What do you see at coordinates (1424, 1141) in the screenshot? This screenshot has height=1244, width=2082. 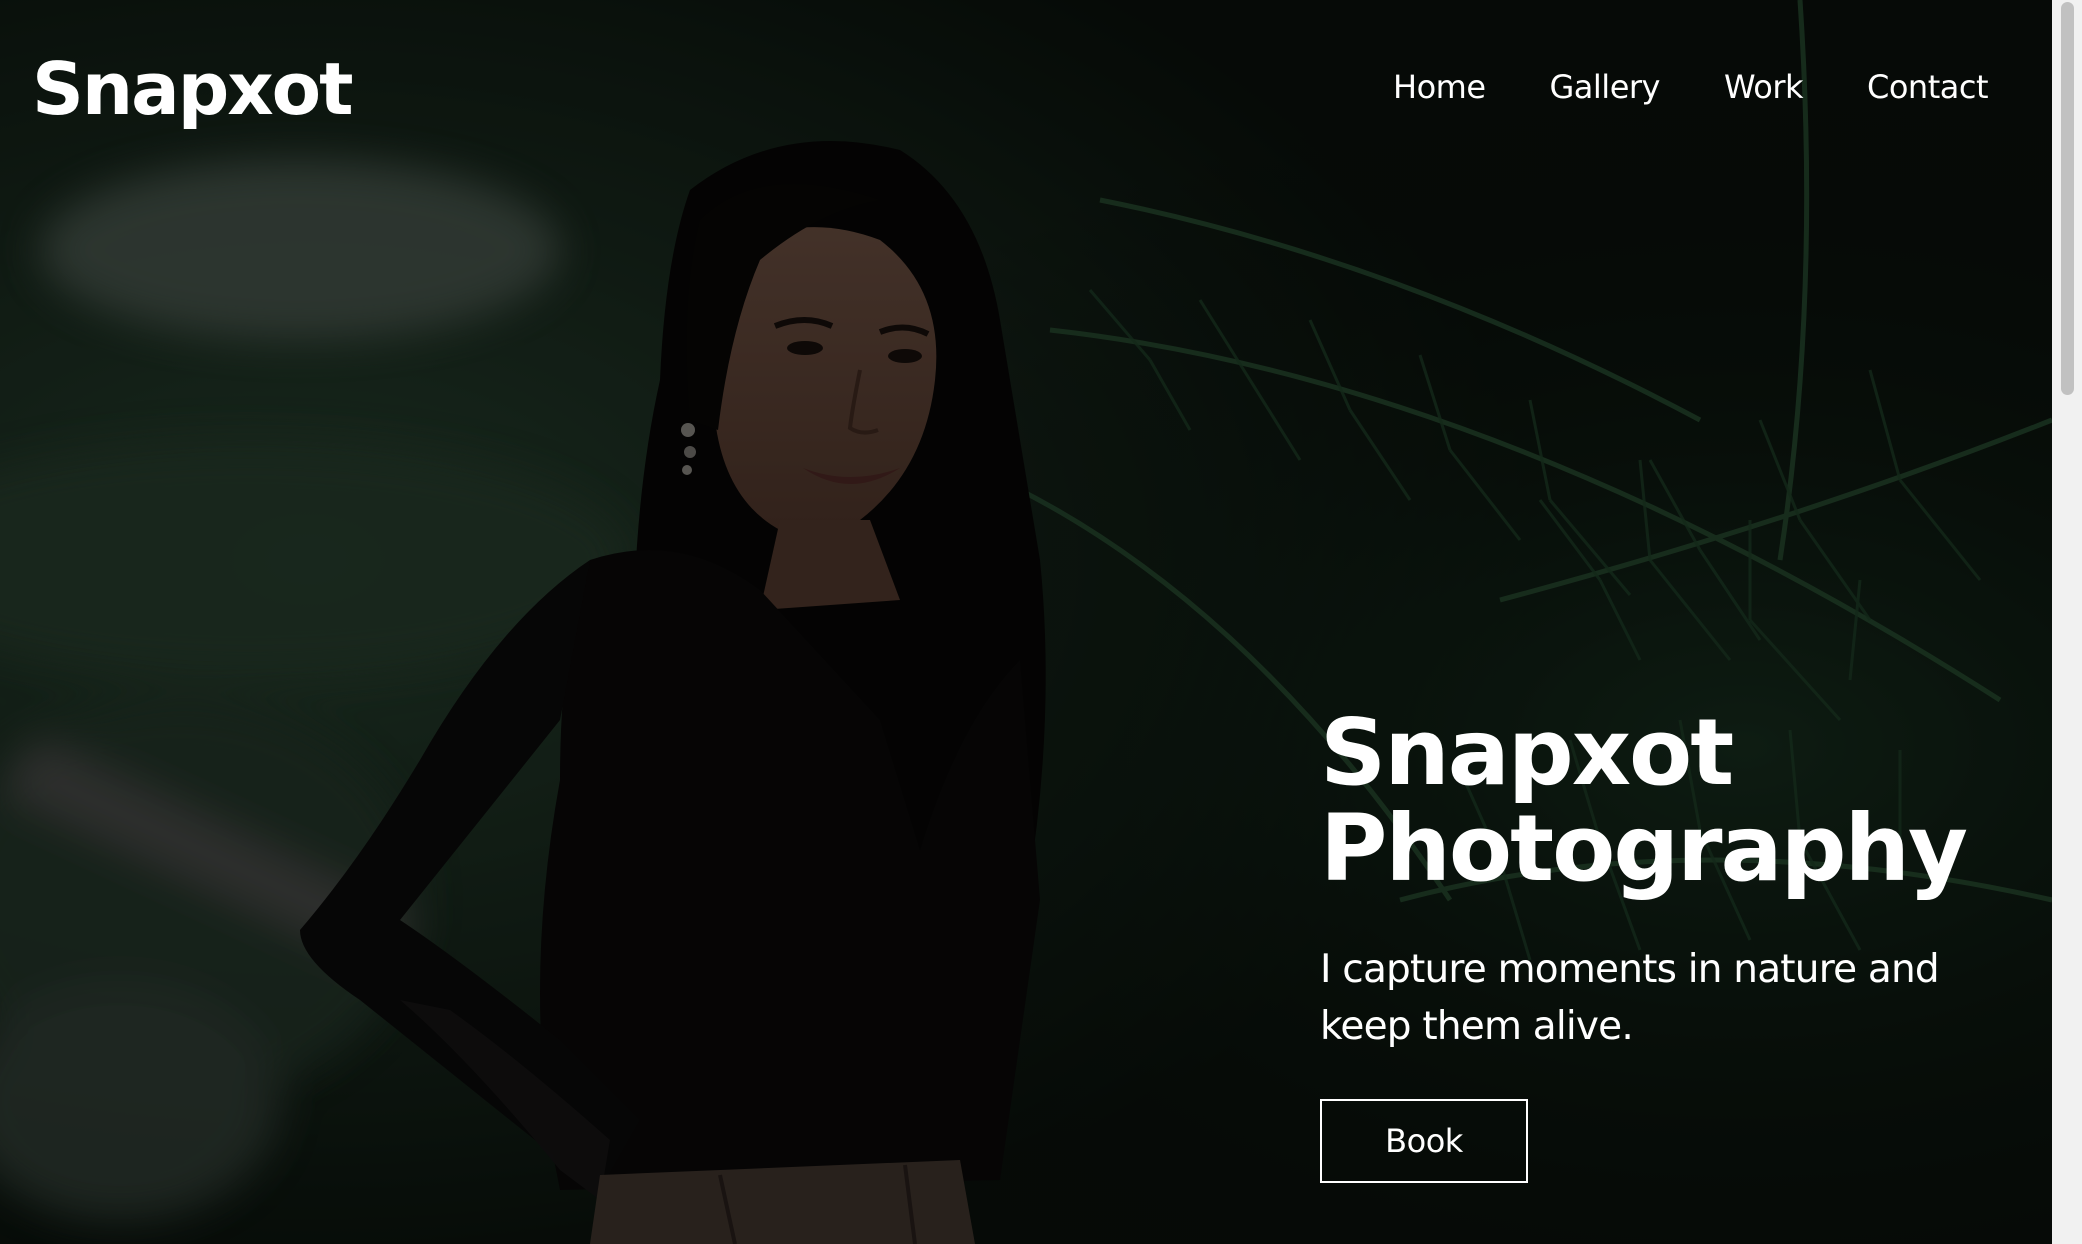 I see `book-button: Book` at bounding box center [1424, 1141].